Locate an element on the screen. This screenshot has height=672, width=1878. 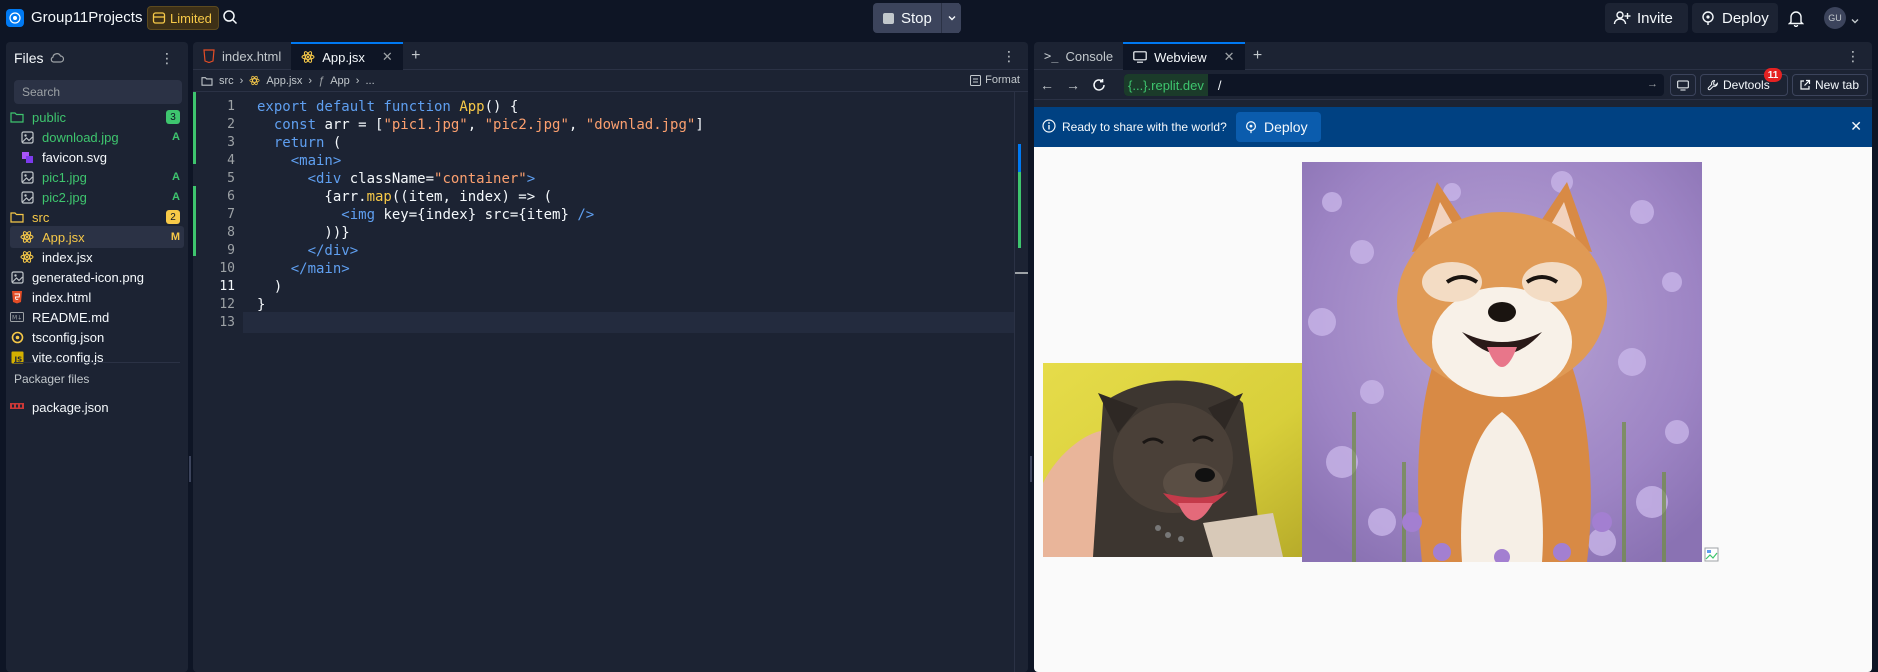
forward-arrow-icon: → is located at coordinates (1073, 85).